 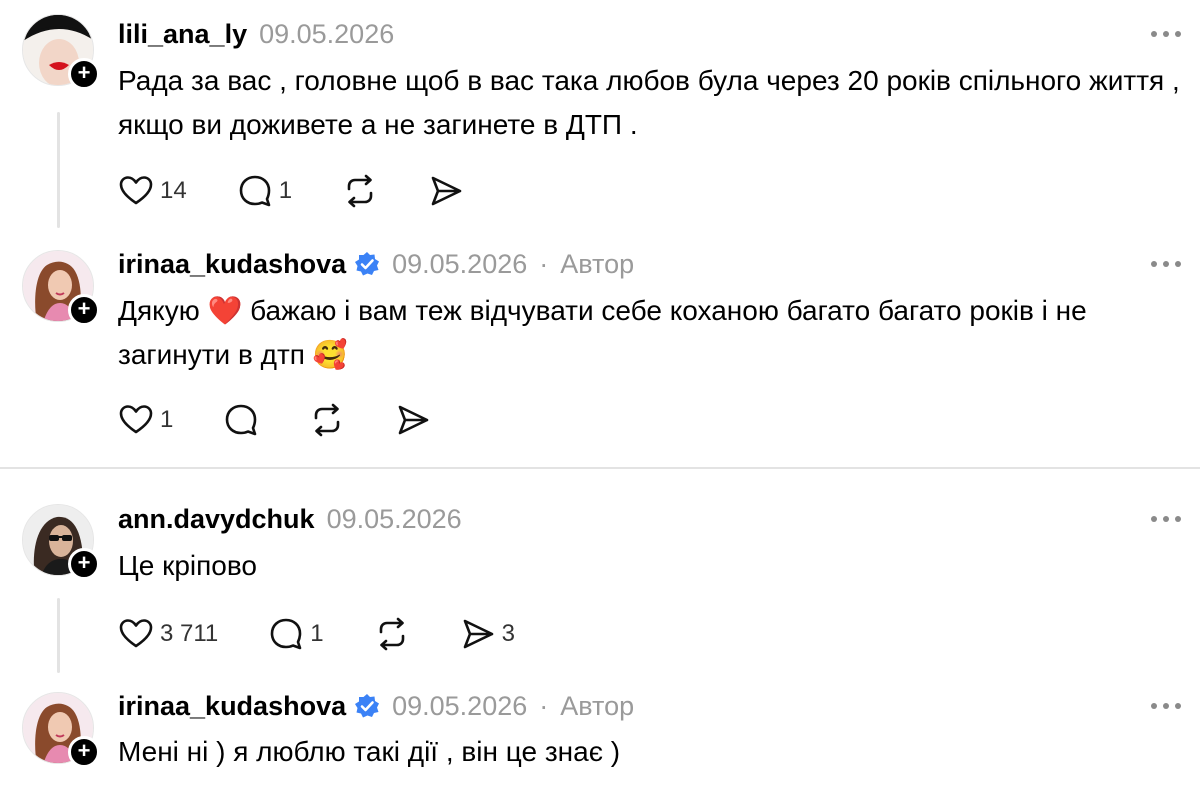 I want to click on action-bar: 3 711 1 3, so click(x=341, y=634).